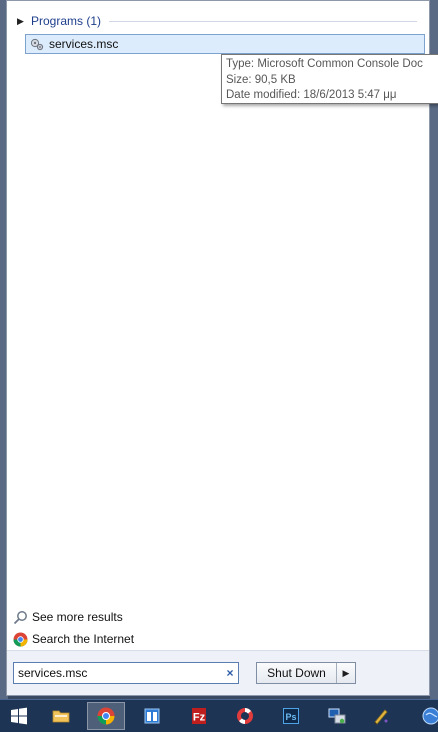 This screenshot has height=732, width=438. I want to click on see-more-results-link: See more results, so click(73, 617).